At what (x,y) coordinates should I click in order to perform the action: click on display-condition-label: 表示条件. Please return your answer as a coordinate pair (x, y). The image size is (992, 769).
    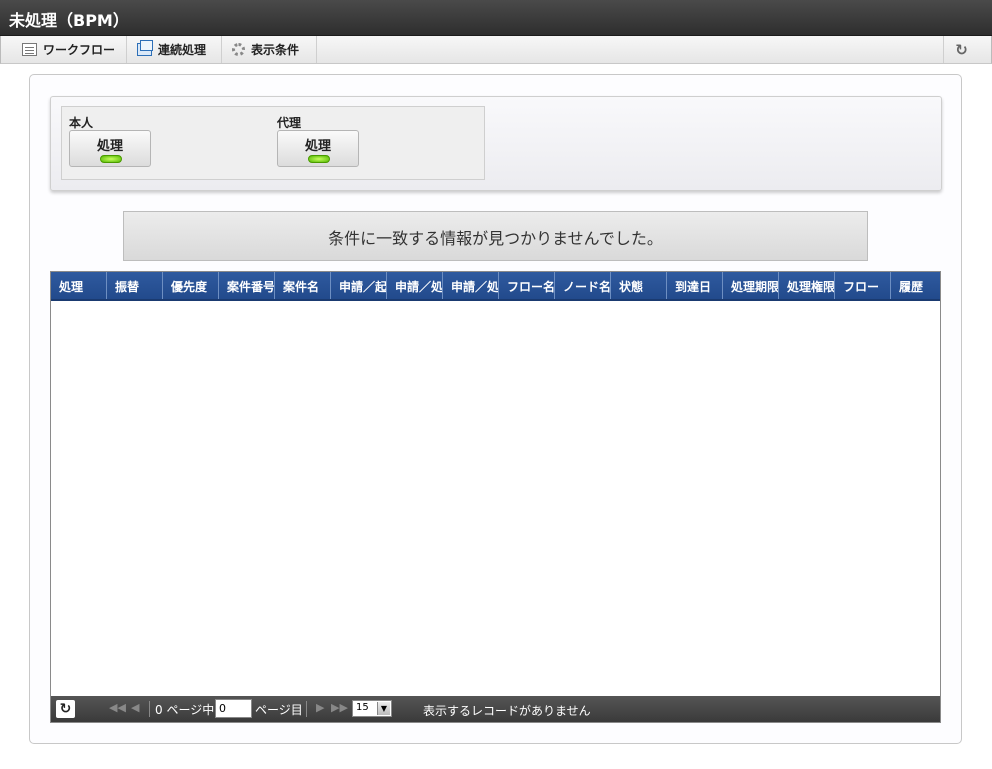
    Looking at the image, I should click on (275, 50).